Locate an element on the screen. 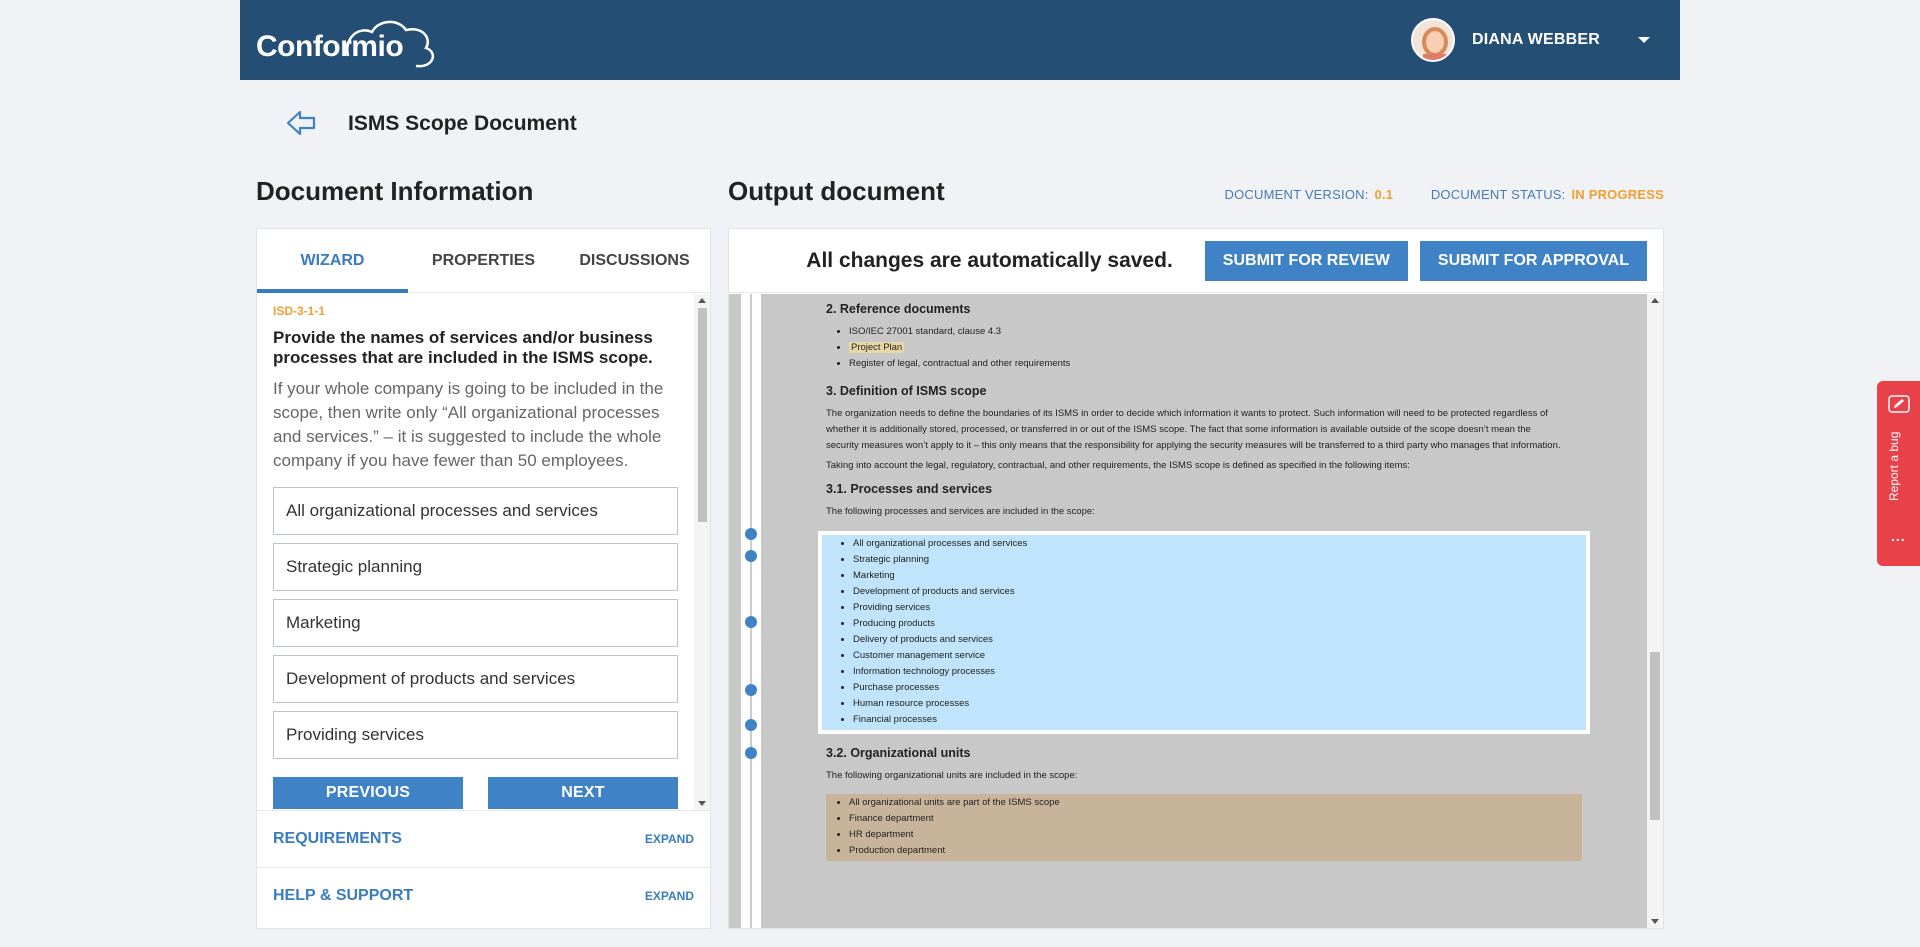  output-document-title: Output document is located at coordinates (836, 191).